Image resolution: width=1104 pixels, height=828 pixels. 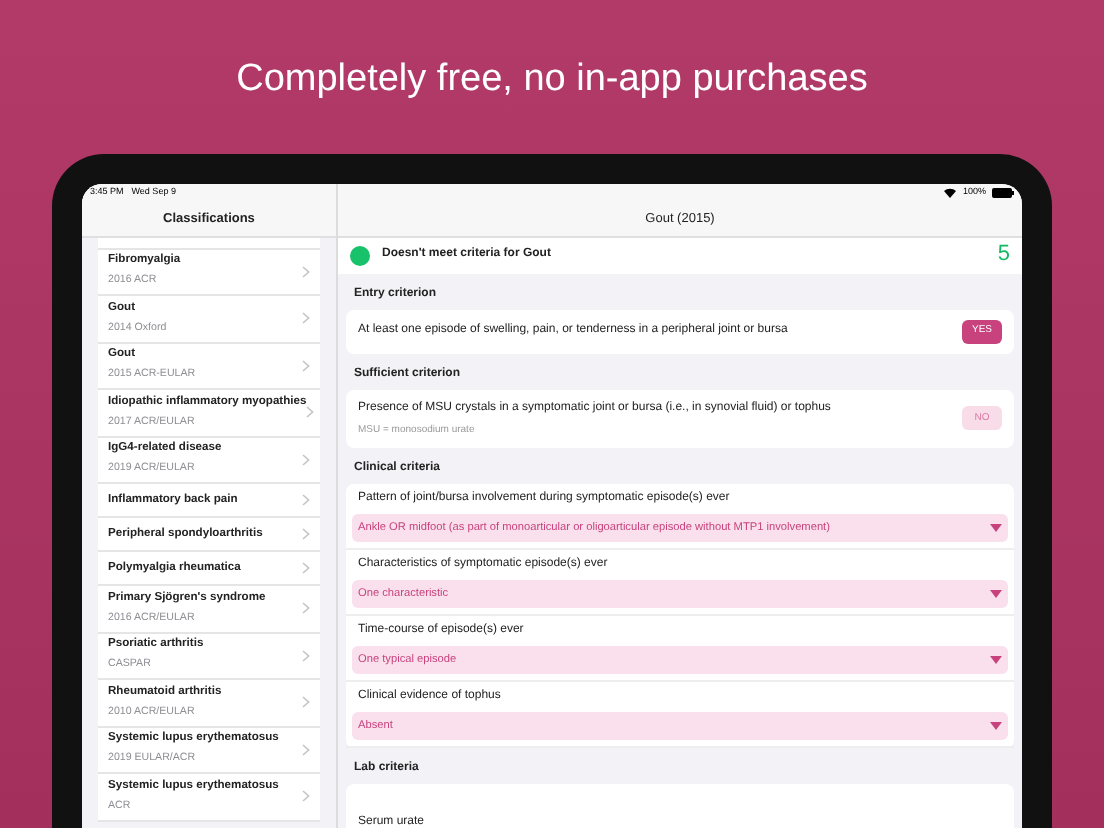 I want to click on headline: Completely free, no in-app purchases, so click(x=552, y=80).